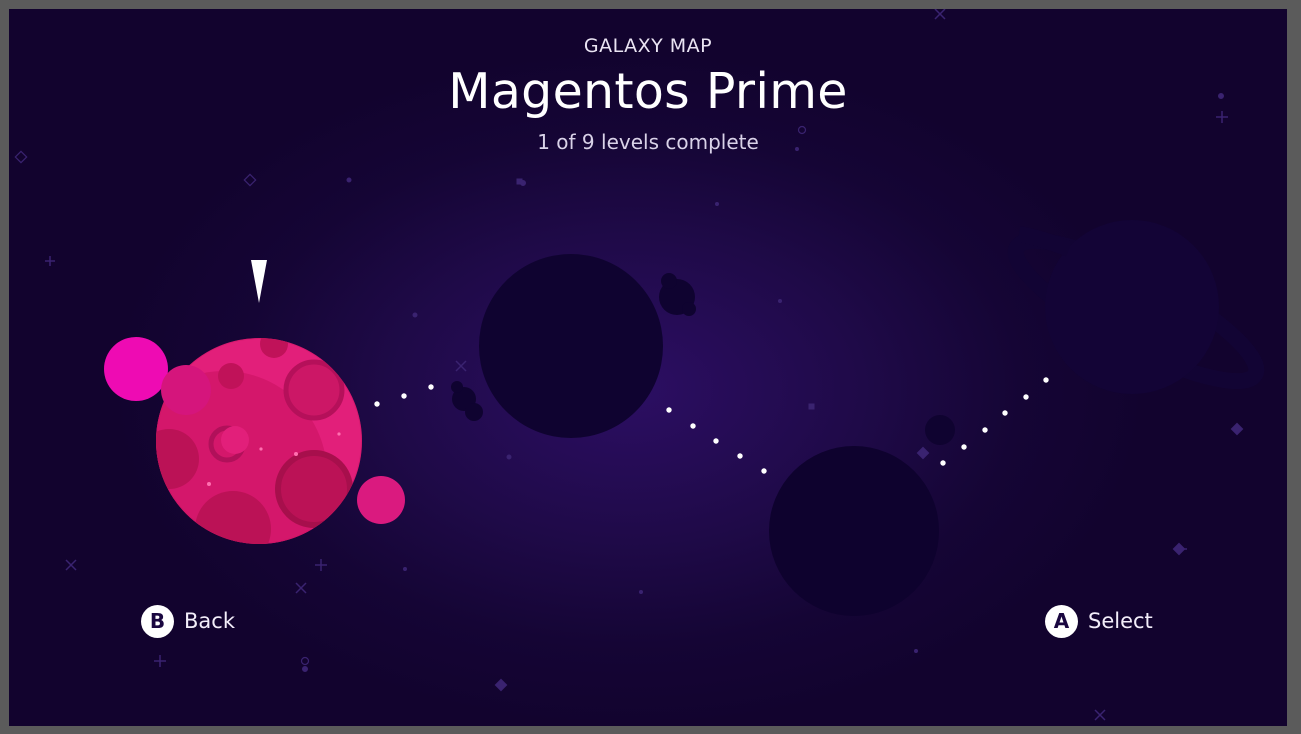  I want to click on selection-cursor-icon, so click(259, 281).